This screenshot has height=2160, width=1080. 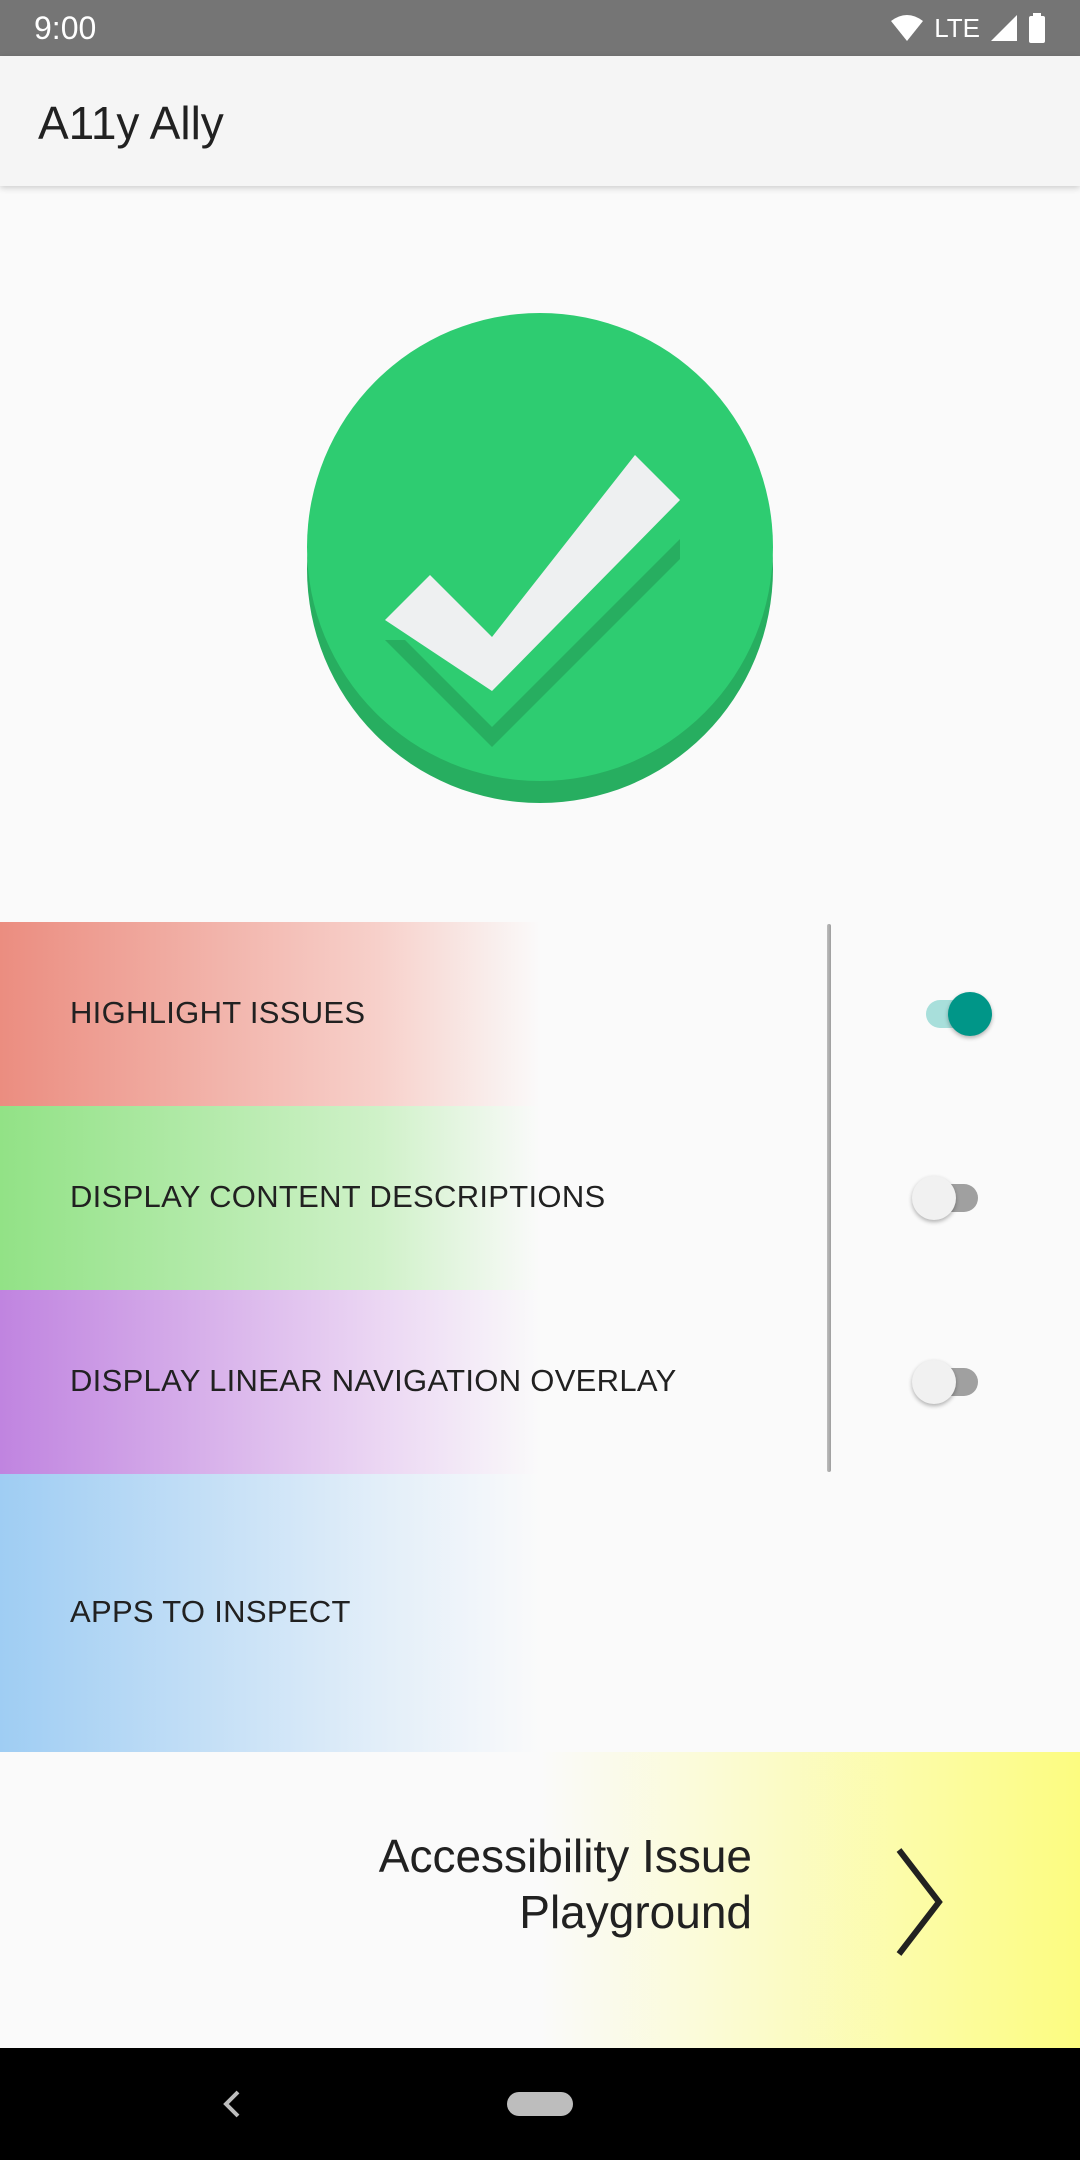 What do you see at coordinates (231, 2104) in the screenshot?
I see `back-icon` at bounding box center [231, 2104].